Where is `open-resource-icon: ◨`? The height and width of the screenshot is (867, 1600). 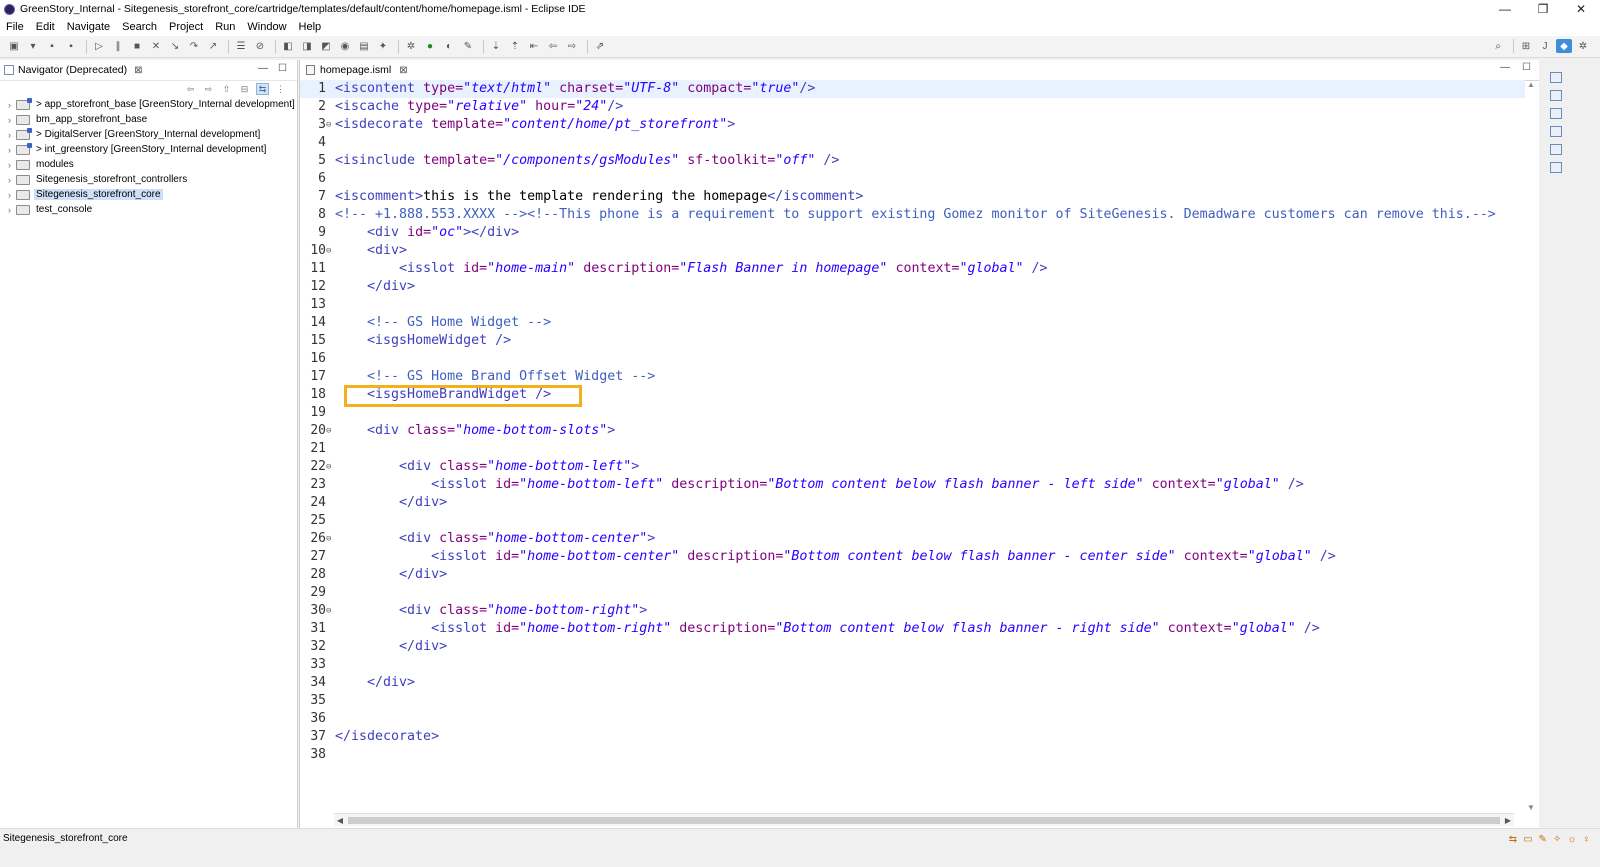
open-resource-icon: ◨ is located at coordinates (307, 47).